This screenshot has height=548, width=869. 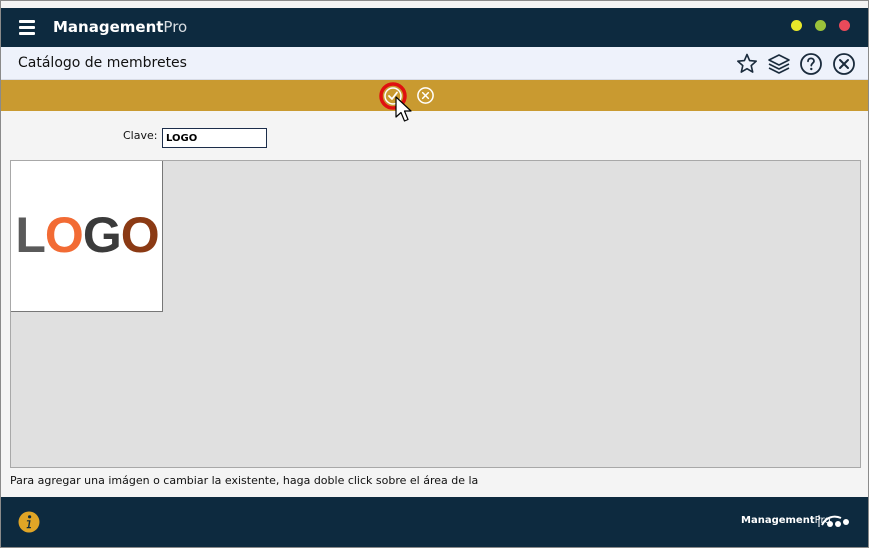 What do you see at coordinates (811, 64) in the screenshot?
I see `help-icon` at bounding box center [811, 64].